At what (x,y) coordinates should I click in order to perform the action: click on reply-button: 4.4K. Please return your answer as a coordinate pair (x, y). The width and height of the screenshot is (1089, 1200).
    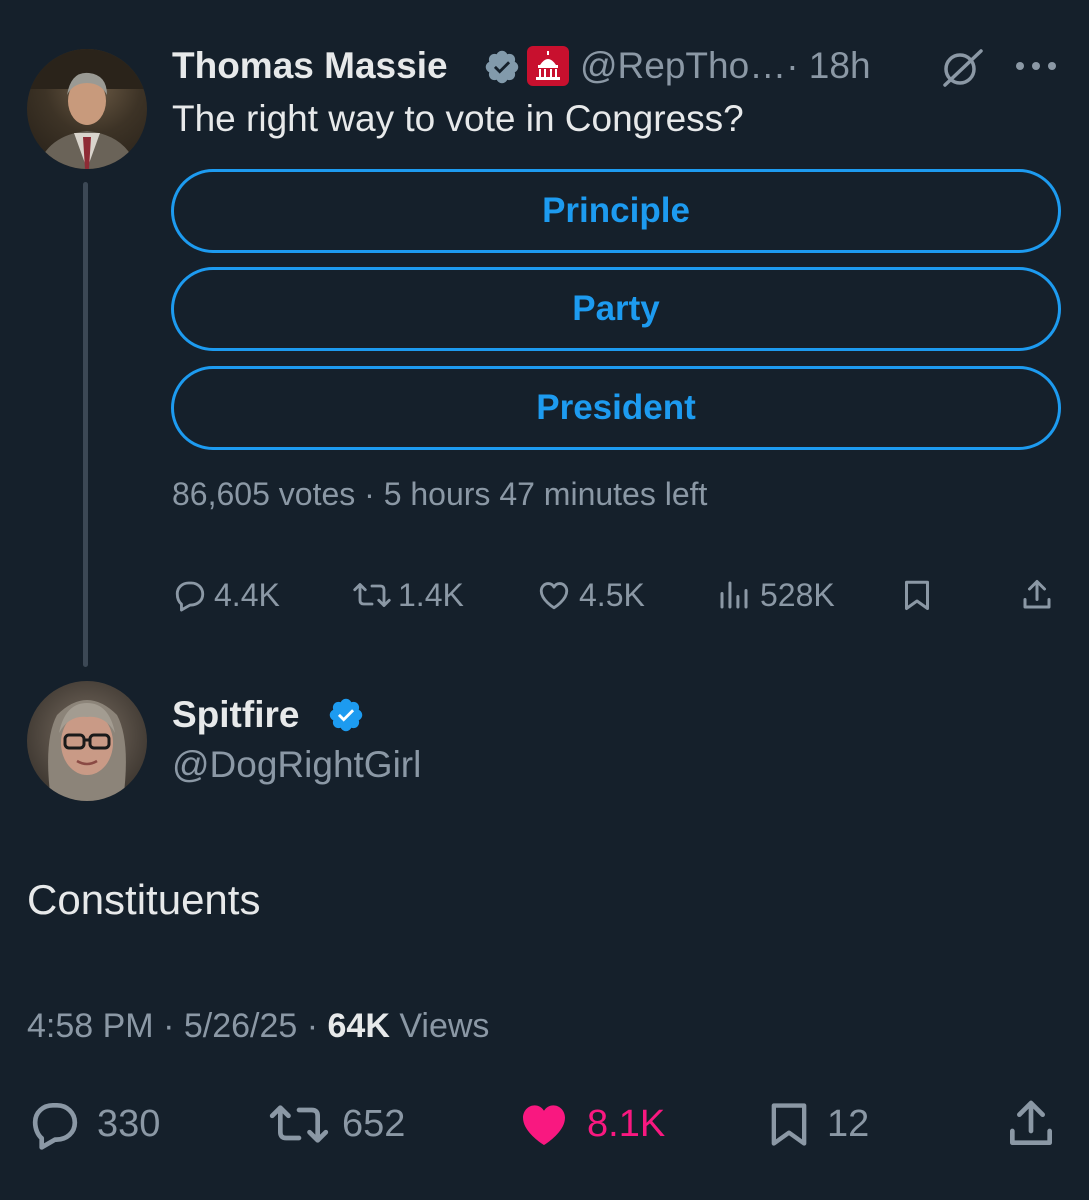
    Looking at the image, I should click on (226, 595).